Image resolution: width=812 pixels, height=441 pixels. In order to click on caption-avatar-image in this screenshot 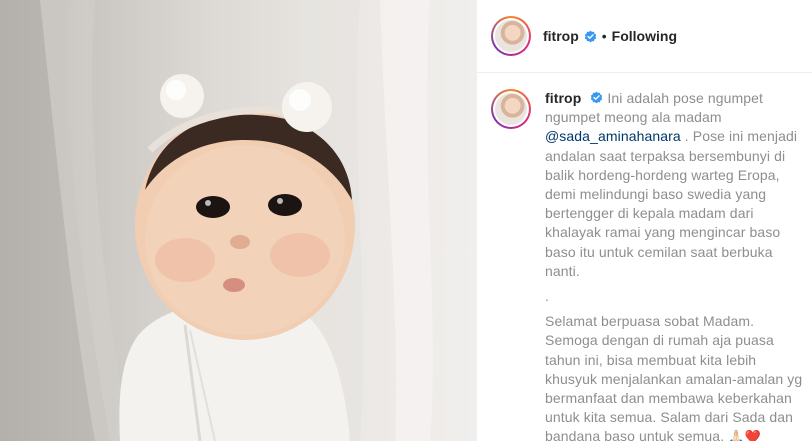, I will do `click(511, 109)`.